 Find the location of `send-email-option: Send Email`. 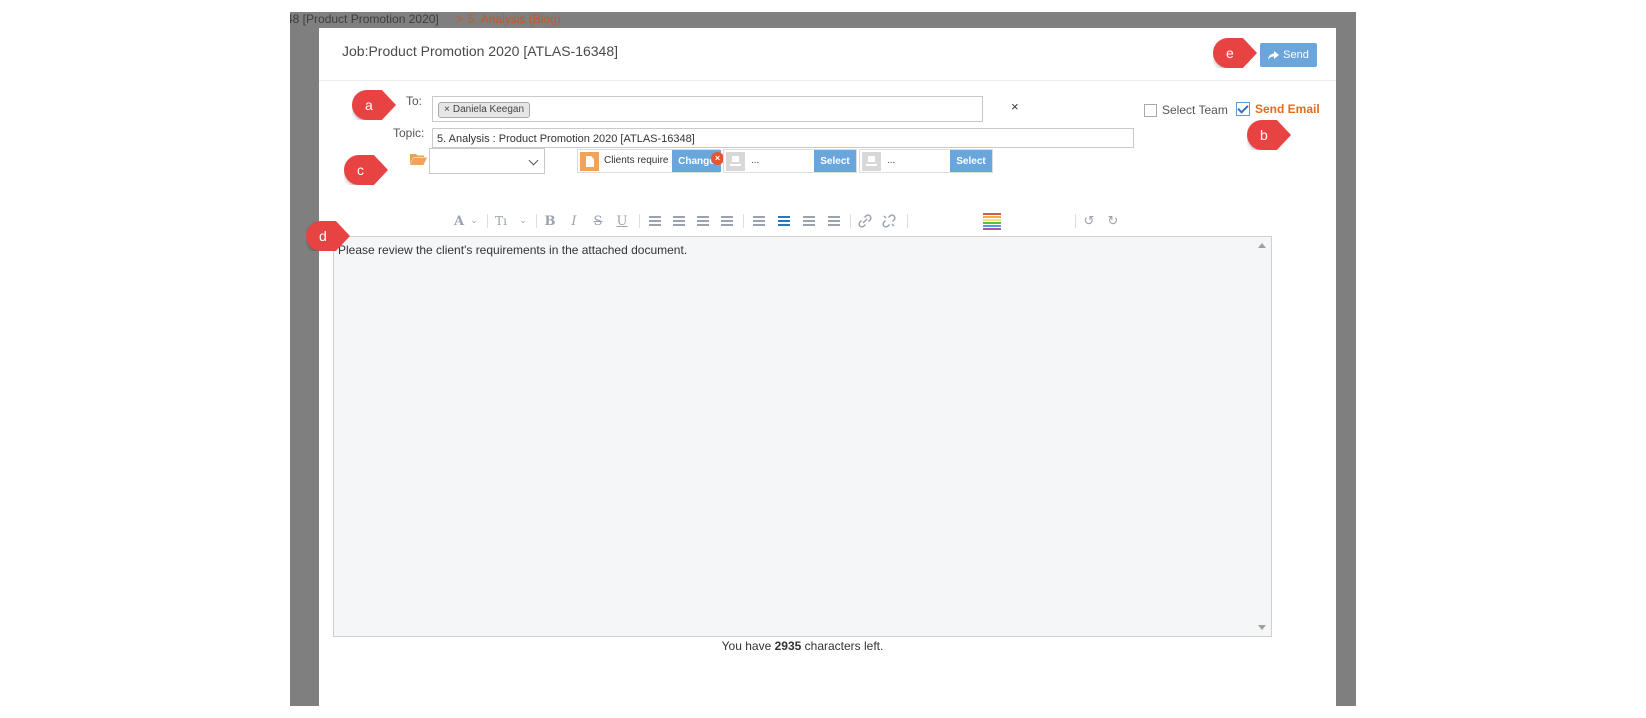

send-email-option: Send Email is located at coordinates (1278, 109).